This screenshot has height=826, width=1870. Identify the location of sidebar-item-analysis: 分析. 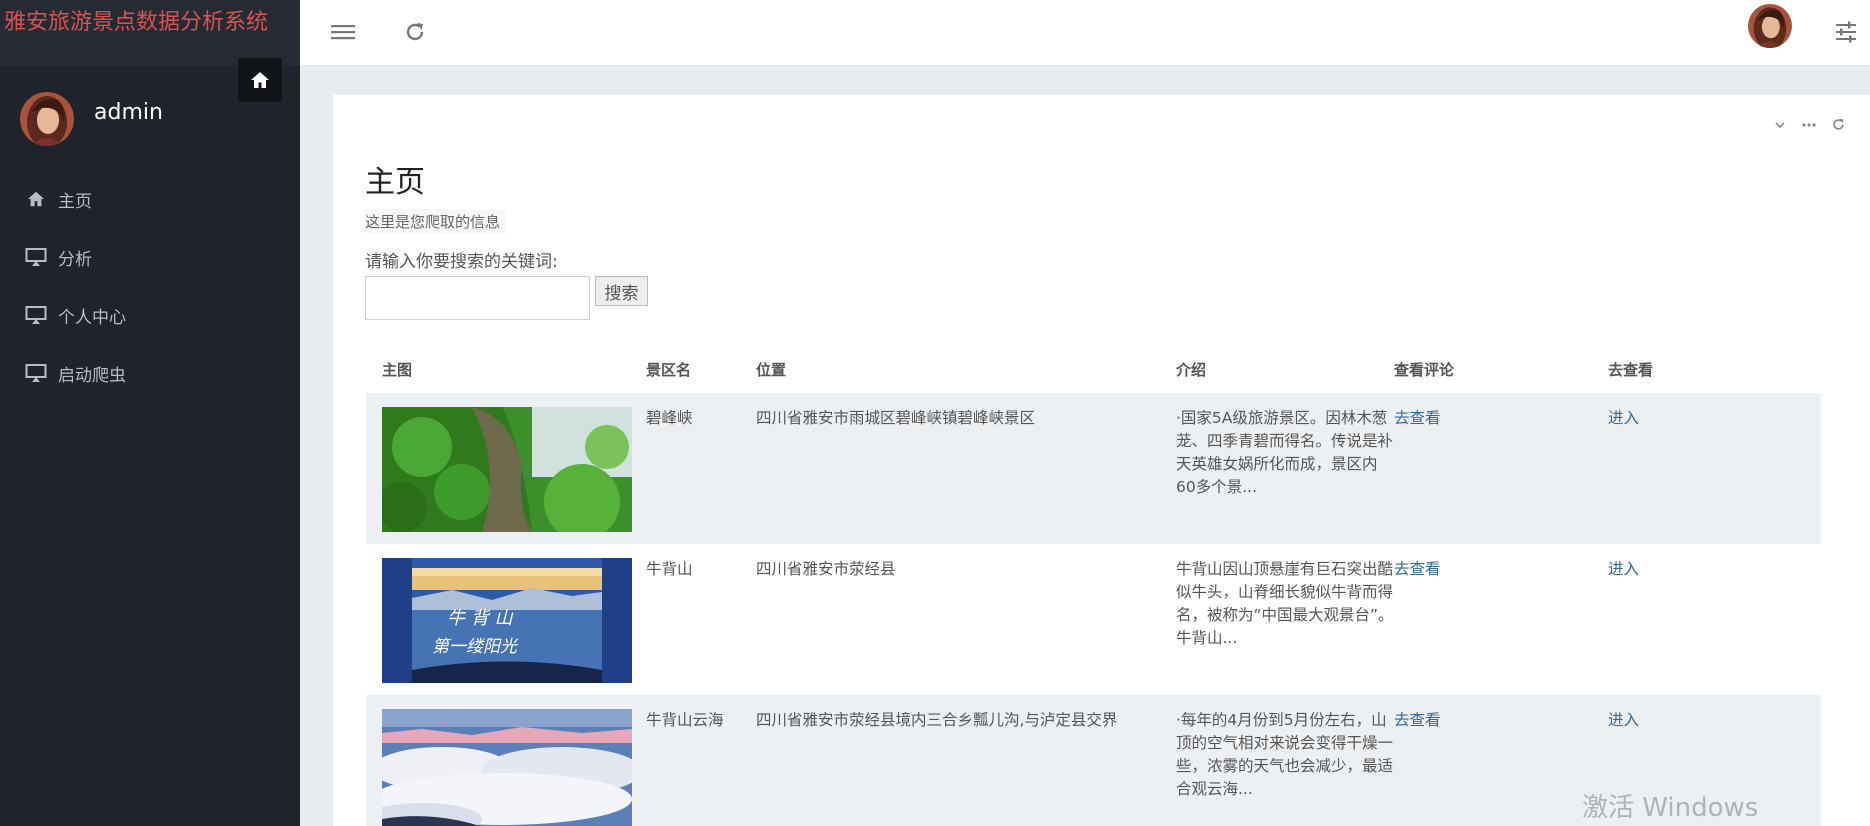
(150, 257).